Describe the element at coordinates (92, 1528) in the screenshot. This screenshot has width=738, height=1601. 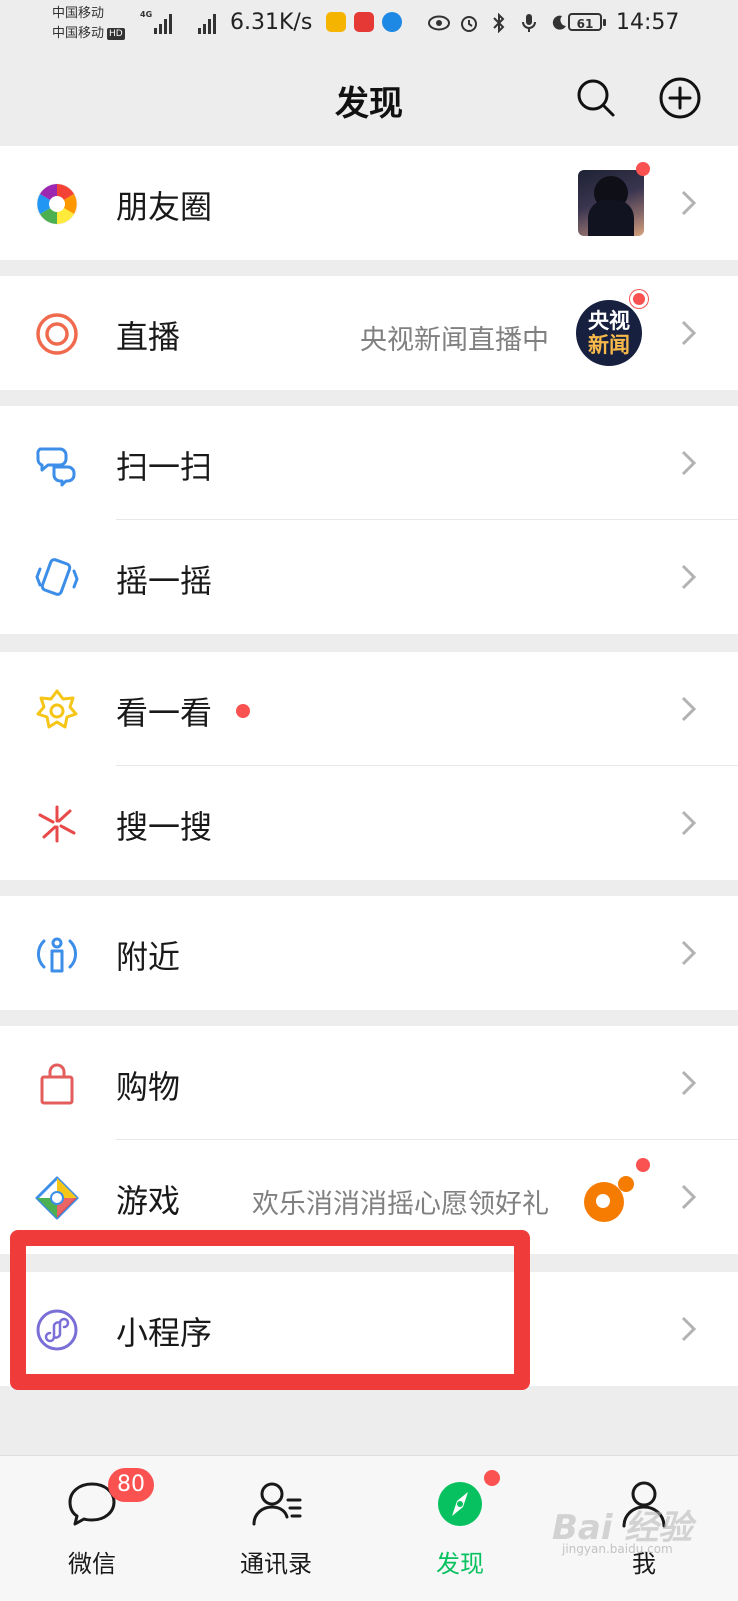
I see `tab-chats: 80 微信` at that location.